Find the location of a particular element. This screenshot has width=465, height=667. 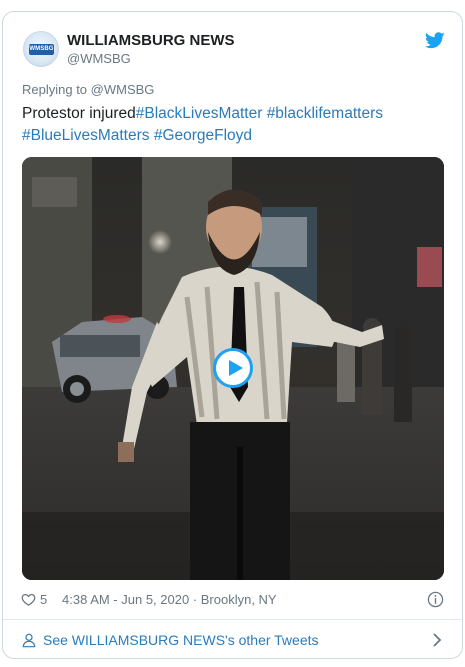

tweet-header: WMSBG WILLIAMSBURG NEWS @WMSBG is located at coordinates (232, 43).